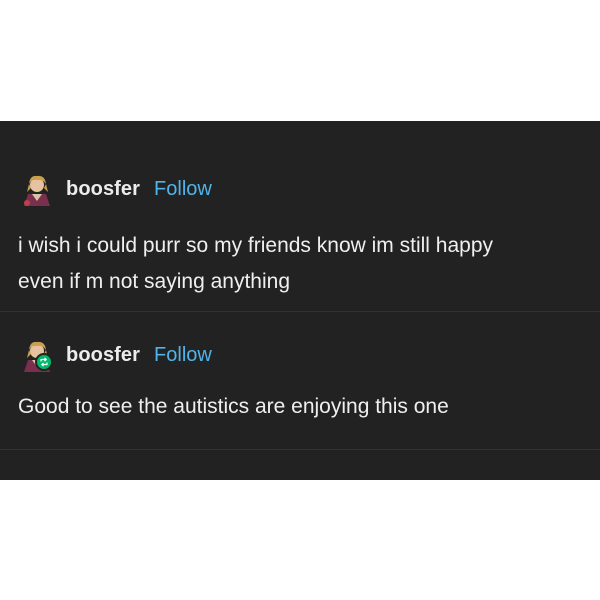 The width and height of the screenshot is (600, 600). What do you see at coordinates (44, 362) in the screenshot?
I see `reblog-icon` at bounding box center [44, 362].